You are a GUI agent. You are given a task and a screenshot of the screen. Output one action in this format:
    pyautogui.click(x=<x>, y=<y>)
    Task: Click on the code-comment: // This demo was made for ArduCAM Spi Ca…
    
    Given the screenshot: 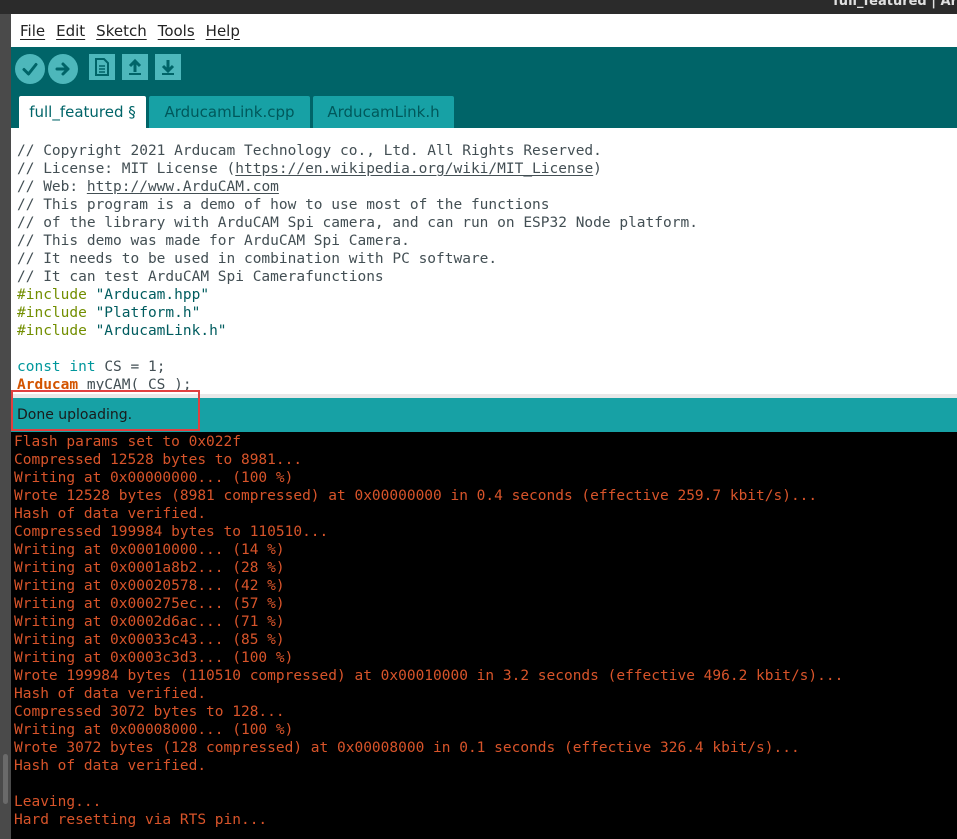 What is the action you would take?
    pyautogui.click(x=213, y=241)
    